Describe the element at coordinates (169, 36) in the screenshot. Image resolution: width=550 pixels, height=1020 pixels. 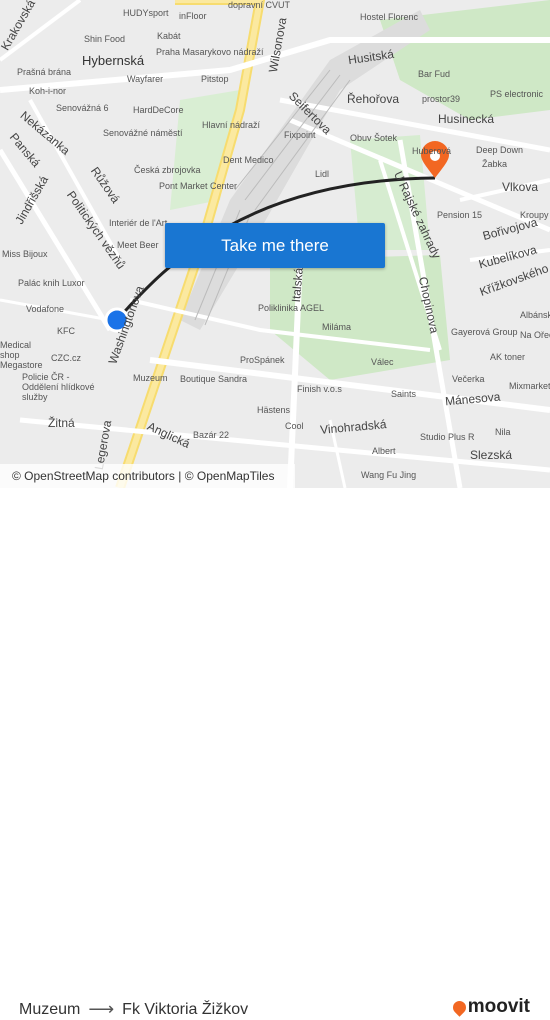
I see `map-label: Kabát` at that location.